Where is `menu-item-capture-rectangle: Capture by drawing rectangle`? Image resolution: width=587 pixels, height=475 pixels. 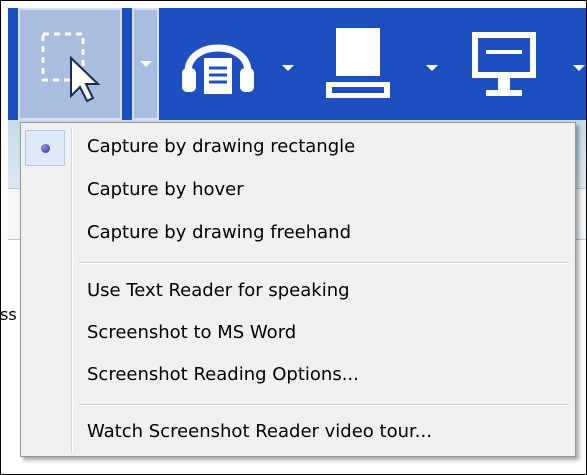
menu-item-capture-rectangle: Capture by drawing rectangle is located at coordinates (298, 148).